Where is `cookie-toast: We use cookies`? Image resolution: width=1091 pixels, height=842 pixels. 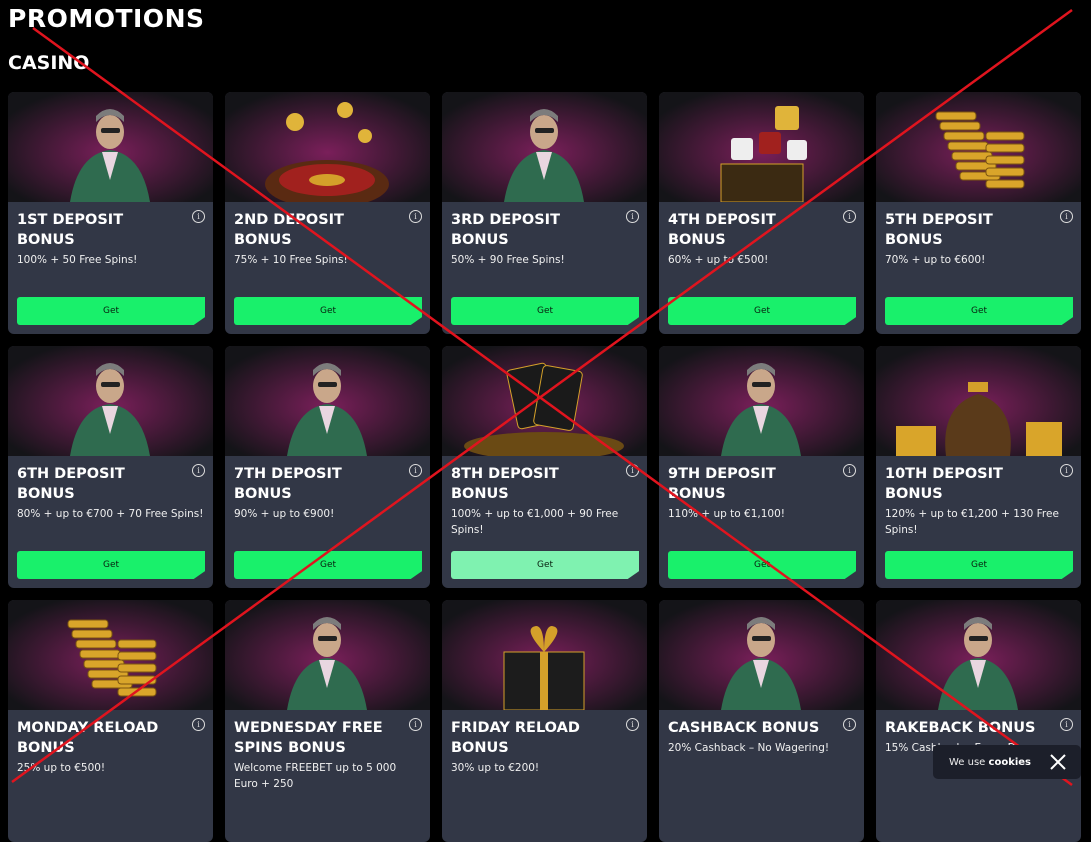 cookie-toast: We use cookies is located at coordinates (1007, 762).